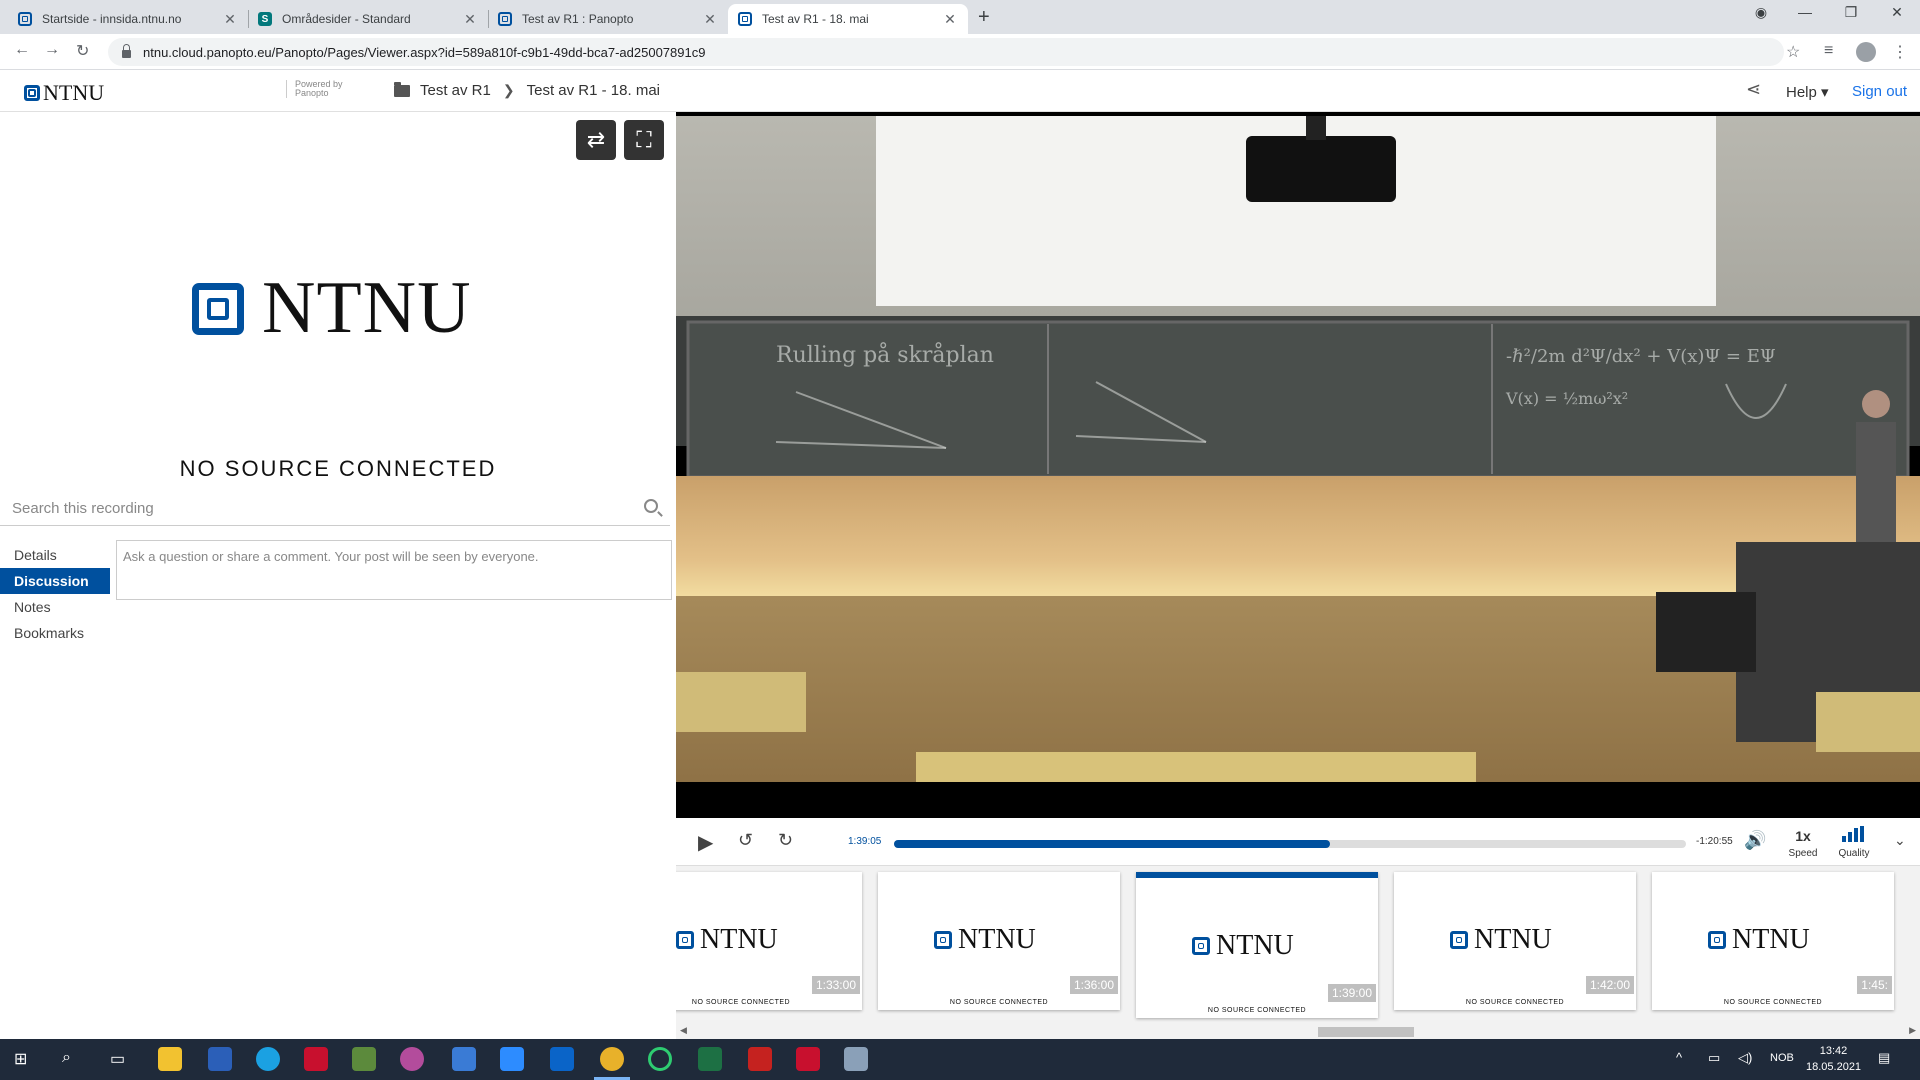 Image resolution: width=1920 pixels, height=1080 pixels. I want to click on profile-menu-icon: ◉, so click(1761, 12).